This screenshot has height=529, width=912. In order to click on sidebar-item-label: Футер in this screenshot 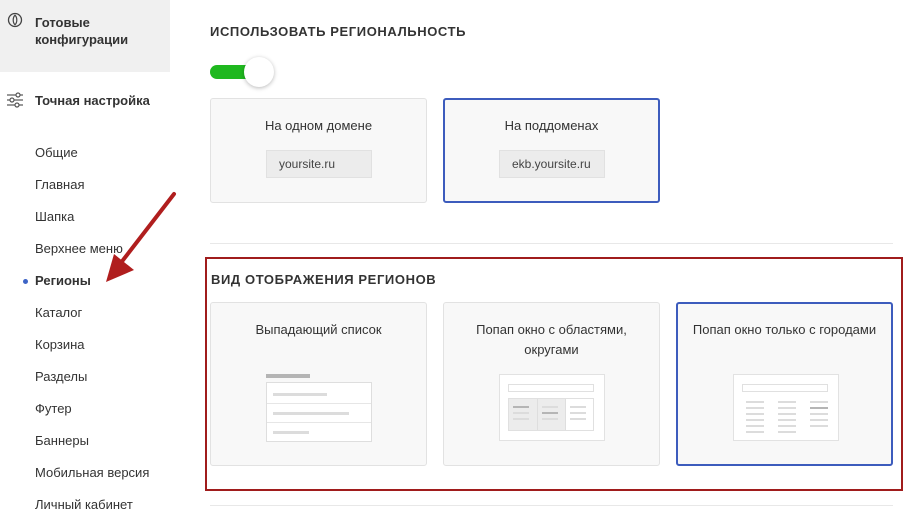, I will do `click(53, 408)`.